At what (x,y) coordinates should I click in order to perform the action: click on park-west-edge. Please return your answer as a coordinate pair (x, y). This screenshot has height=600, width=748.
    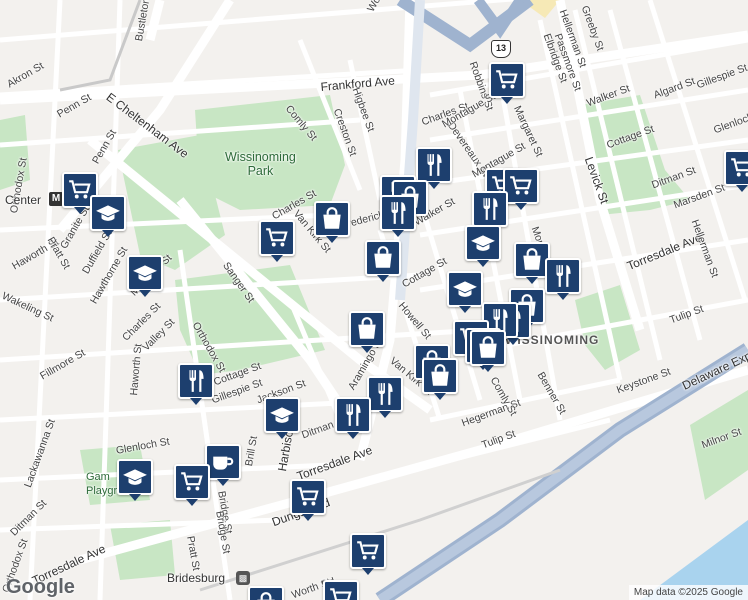
    Looking at the image, I should click on (15, 152).